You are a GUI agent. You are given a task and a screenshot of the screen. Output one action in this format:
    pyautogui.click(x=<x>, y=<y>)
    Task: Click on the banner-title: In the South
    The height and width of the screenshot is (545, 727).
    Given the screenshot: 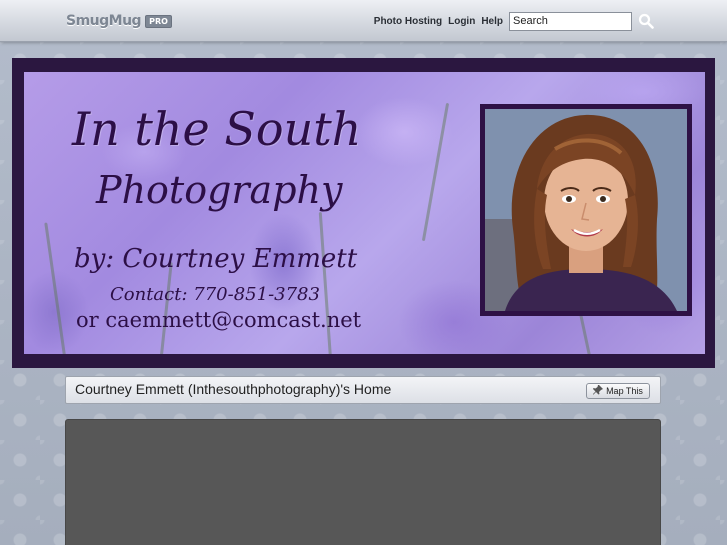 What is the action you would take?
    pyautogui.click(x=217, y=129)
    